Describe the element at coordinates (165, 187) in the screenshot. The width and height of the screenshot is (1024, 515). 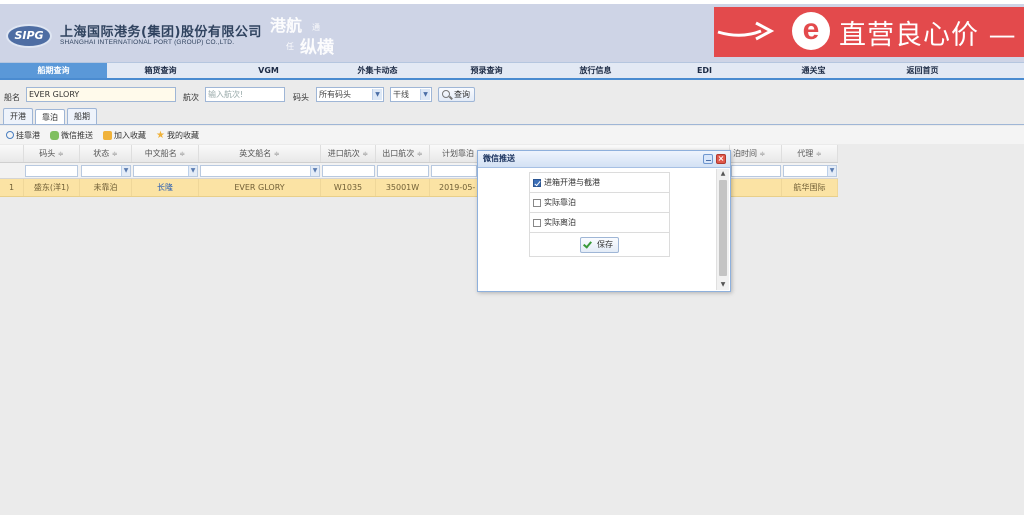
I see `cell-cn-name-link: 长隆` at that location.